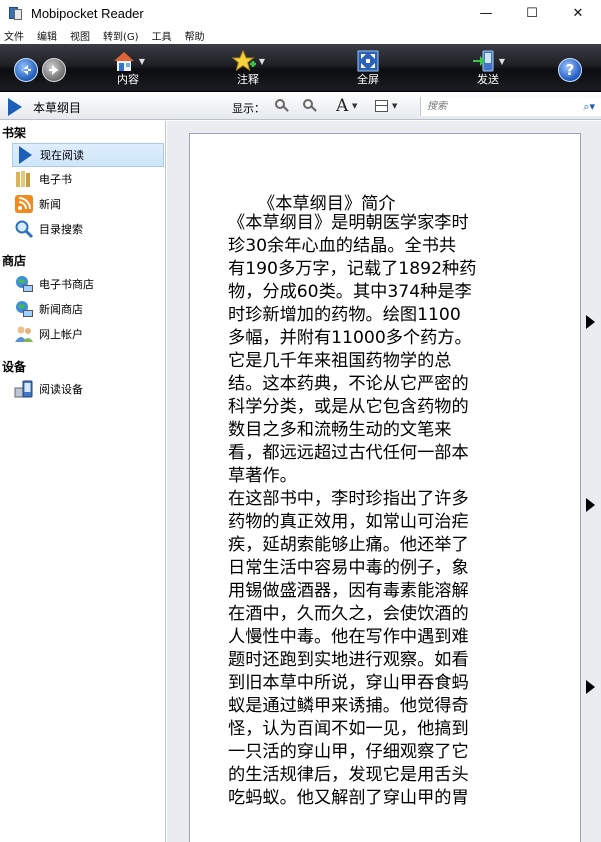  What do you see at coordinates (488, 79) in the screenshot?
I see `toolbar-send-label: 发送` at bounding box center [488, 79].